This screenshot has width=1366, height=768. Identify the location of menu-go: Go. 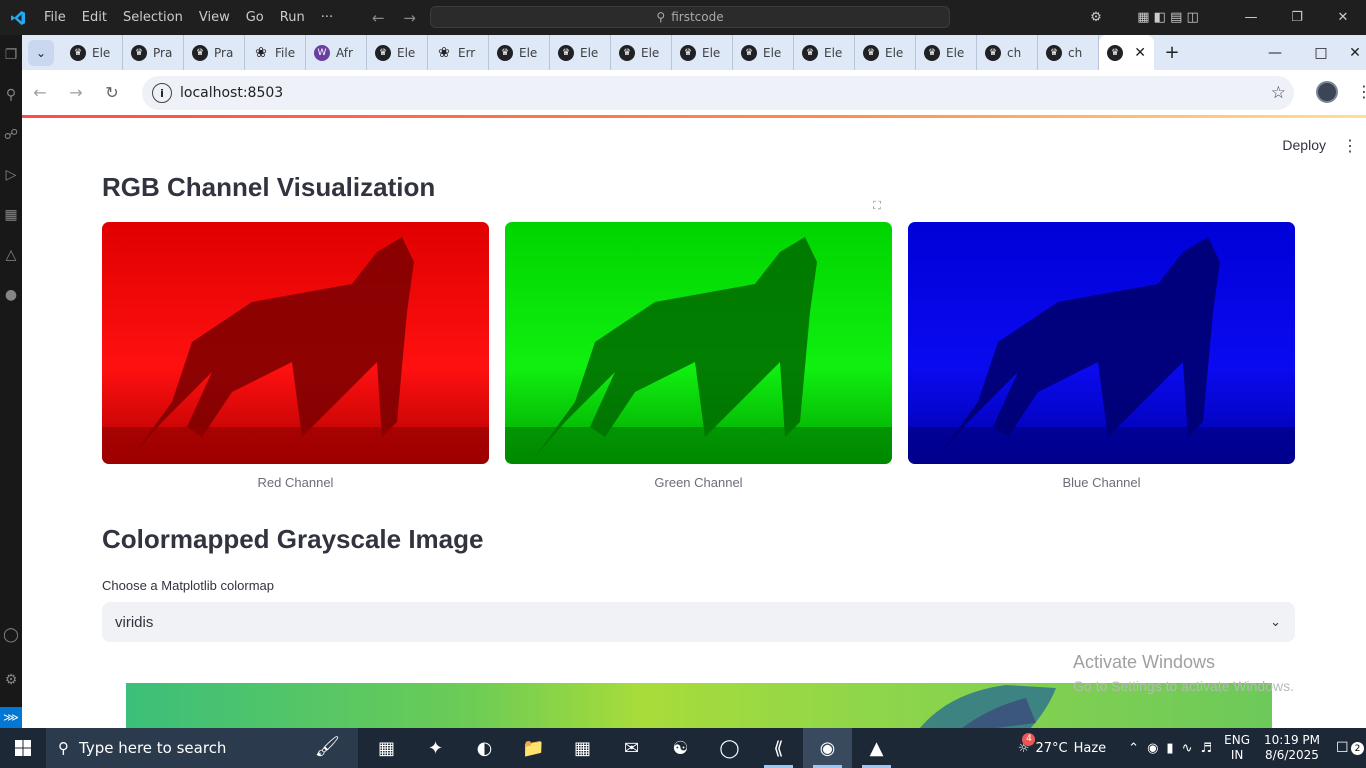
(255, 17).